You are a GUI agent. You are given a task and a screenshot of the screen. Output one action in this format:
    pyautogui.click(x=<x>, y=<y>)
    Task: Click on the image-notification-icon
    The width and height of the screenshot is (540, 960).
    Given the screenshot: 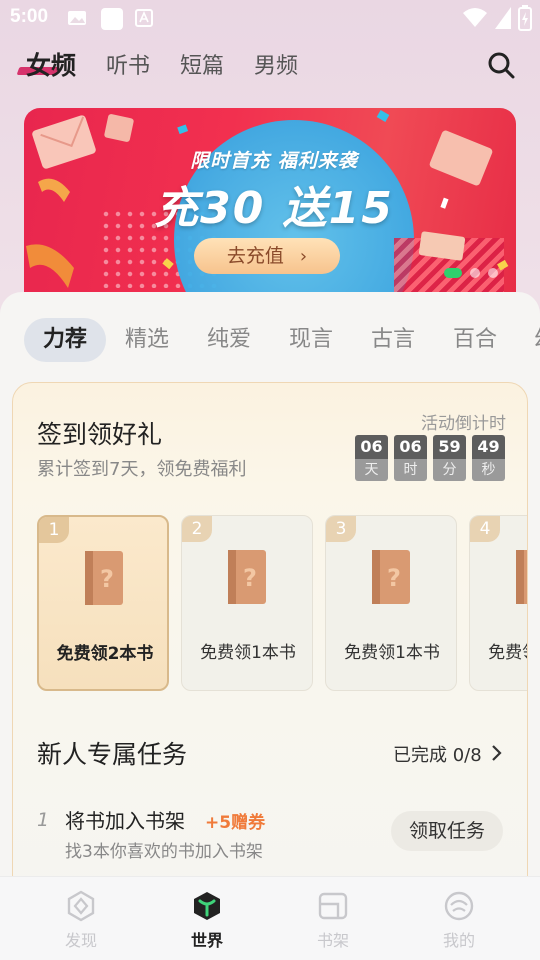 What is the action you would take?
    pyautogui.click(x=77, y=18)
    